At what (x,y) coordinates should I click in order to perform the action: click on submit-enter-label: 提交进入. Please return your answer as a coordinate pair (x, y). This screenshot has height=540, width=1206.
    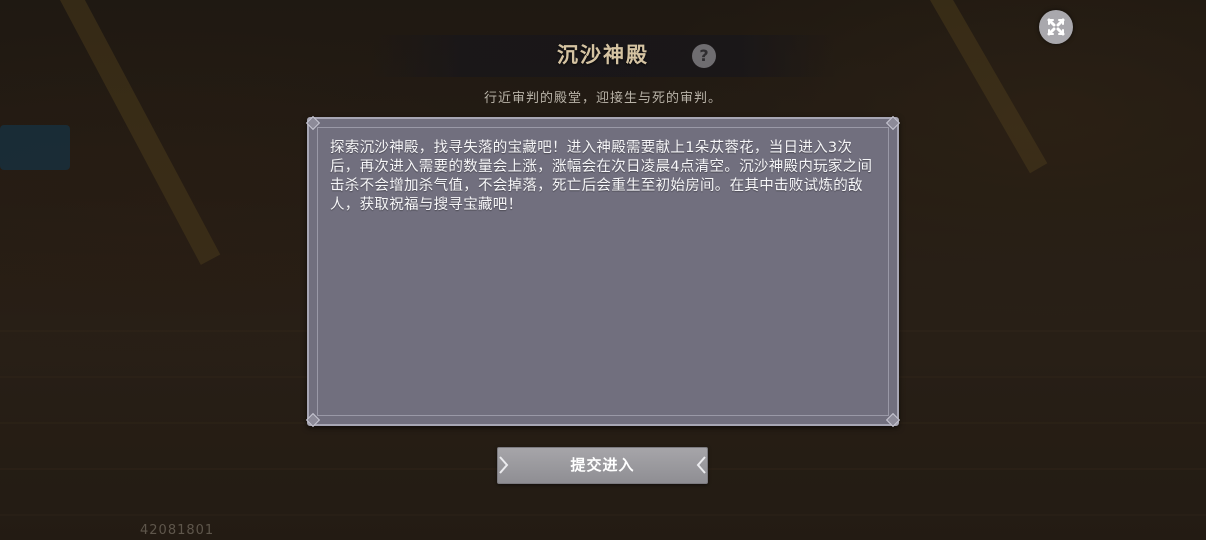
    Looking at the image, I should click on (602, 465).